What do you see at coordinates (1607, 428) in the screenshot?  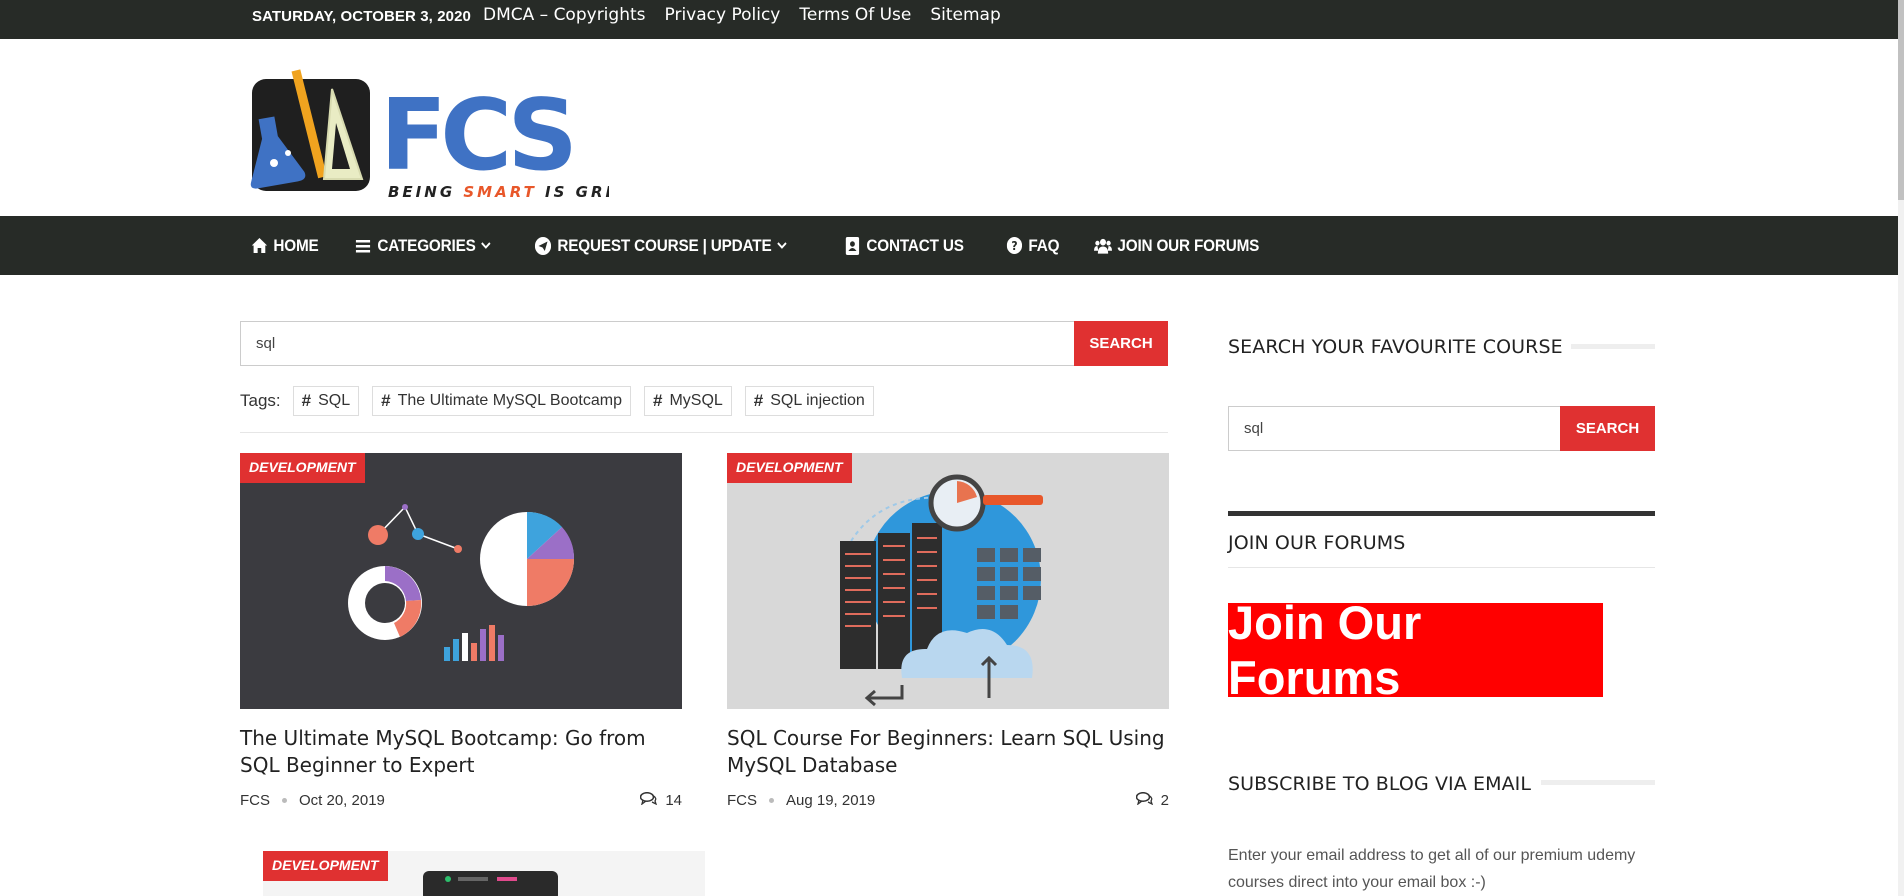 I see `sidebar-search-button: SEARCH` at bounding box center [1607, 428].